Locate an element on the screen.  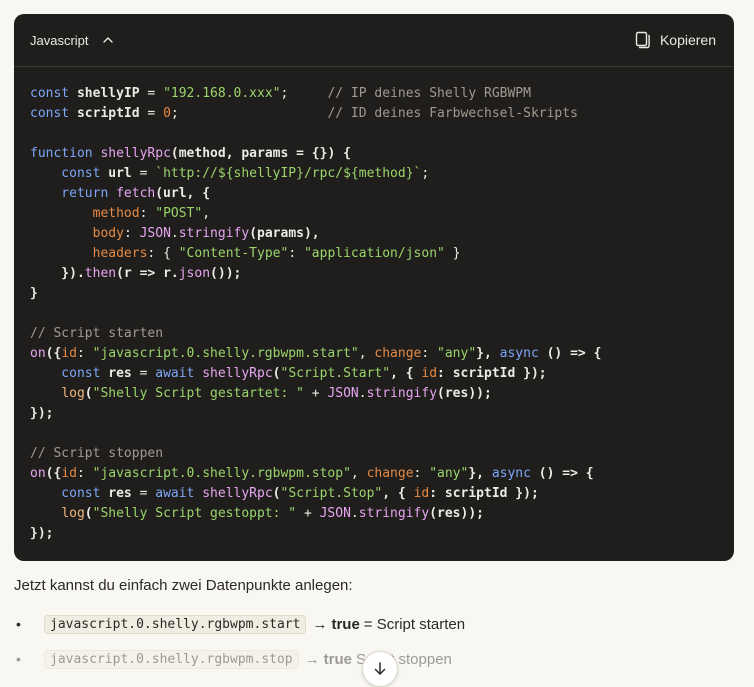
code-token: ()); is located at coordinates (226, 273).